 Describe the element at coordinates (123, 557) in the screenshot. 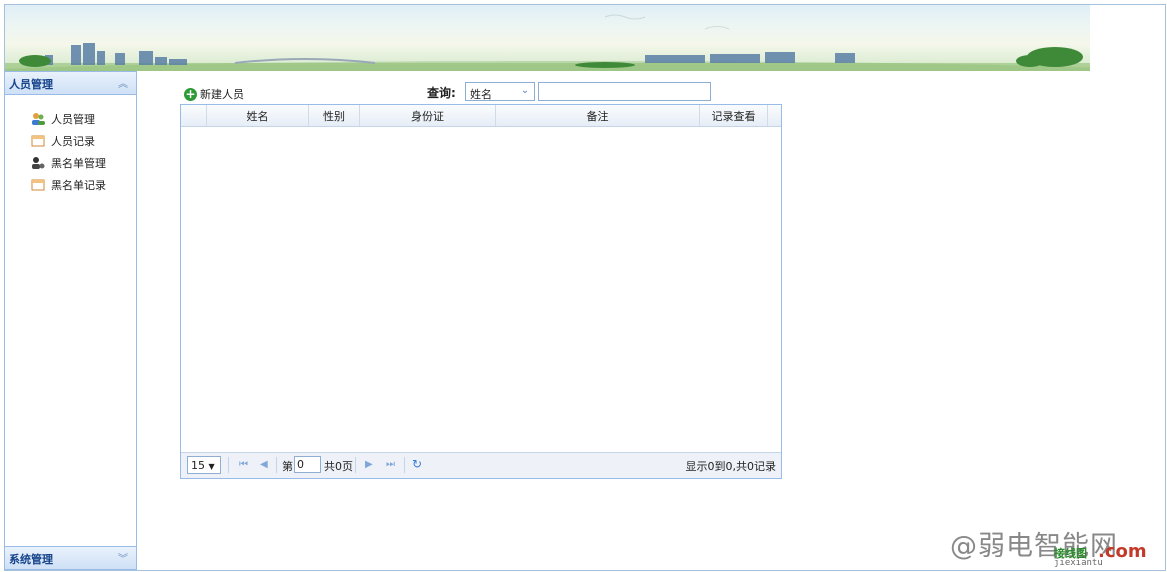

I see `expand-down-icon: ︾` at that location.